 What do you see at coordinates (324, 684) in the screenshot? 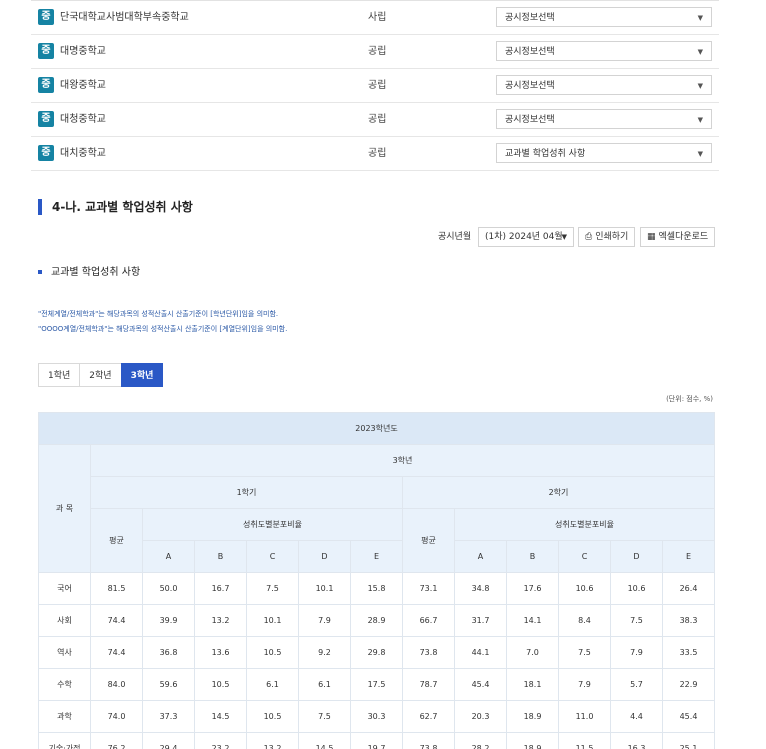
I see `distribution-cell: 6.1` at bounding box center [324, 684].